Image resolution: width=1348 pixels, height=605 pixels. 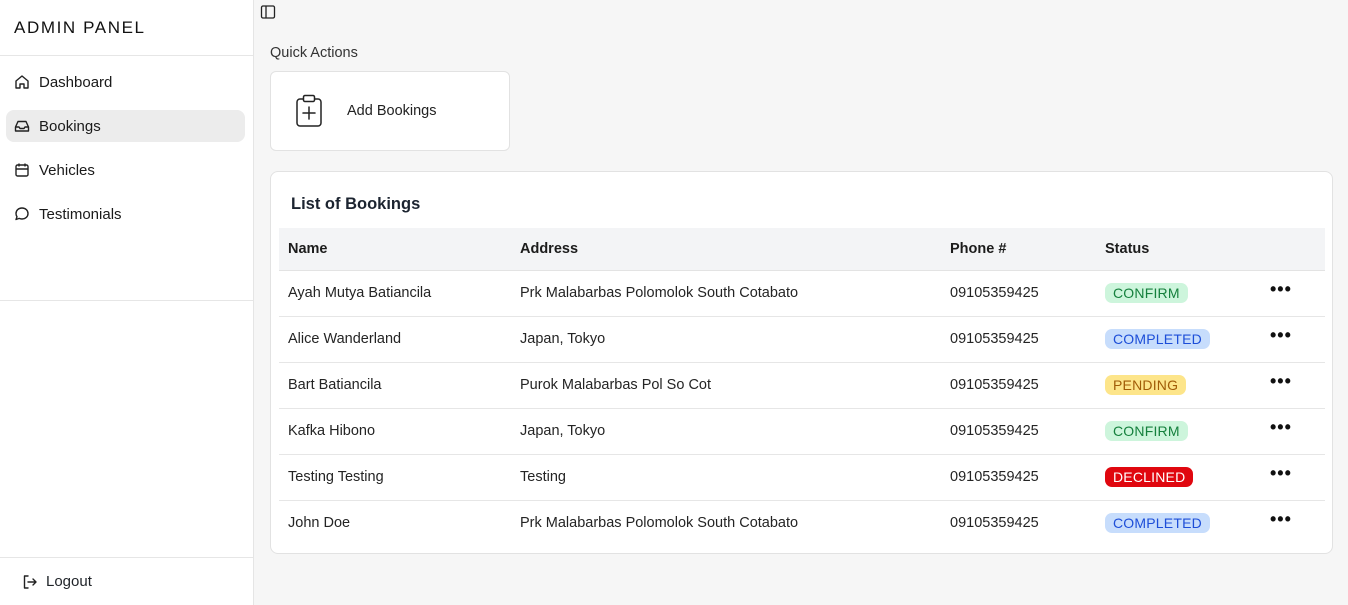 What do you see at coordinates (356, 204) in the screenshot?
I see `bookings-title: List of Bookings` at bounding box center [356, 204].